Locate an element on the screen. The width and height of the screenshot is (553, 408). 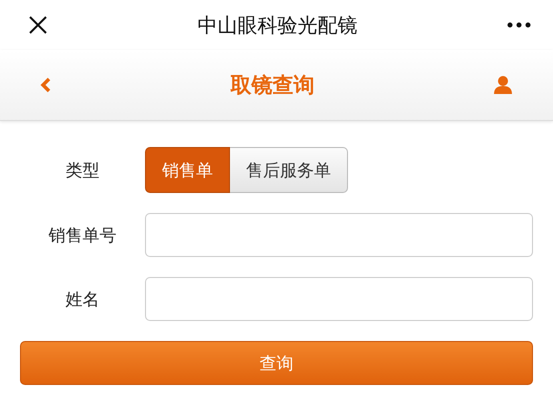
page-title: 取镜查询 is located at coordinates (272, 85).